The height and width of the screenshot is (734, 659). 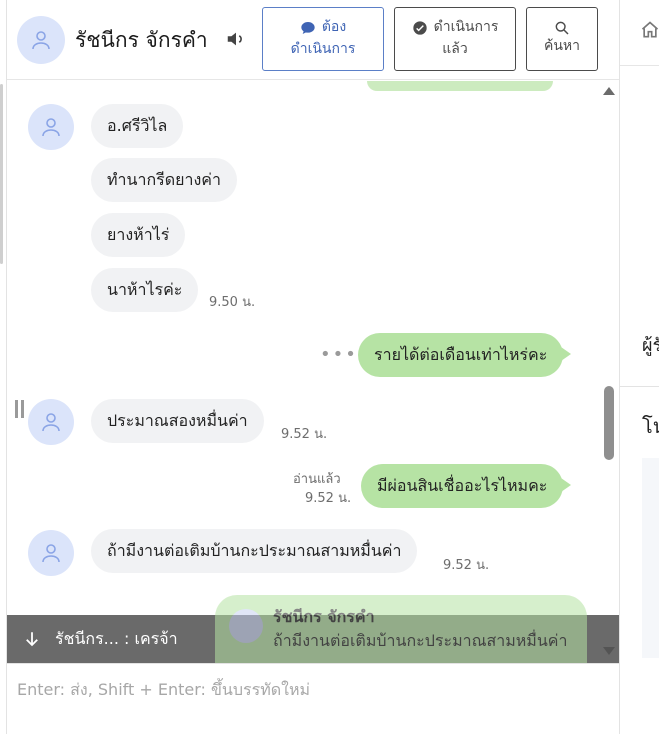 I want to click on incoming-message: อ.ศรีวิไล, so click(x=137, y=126).